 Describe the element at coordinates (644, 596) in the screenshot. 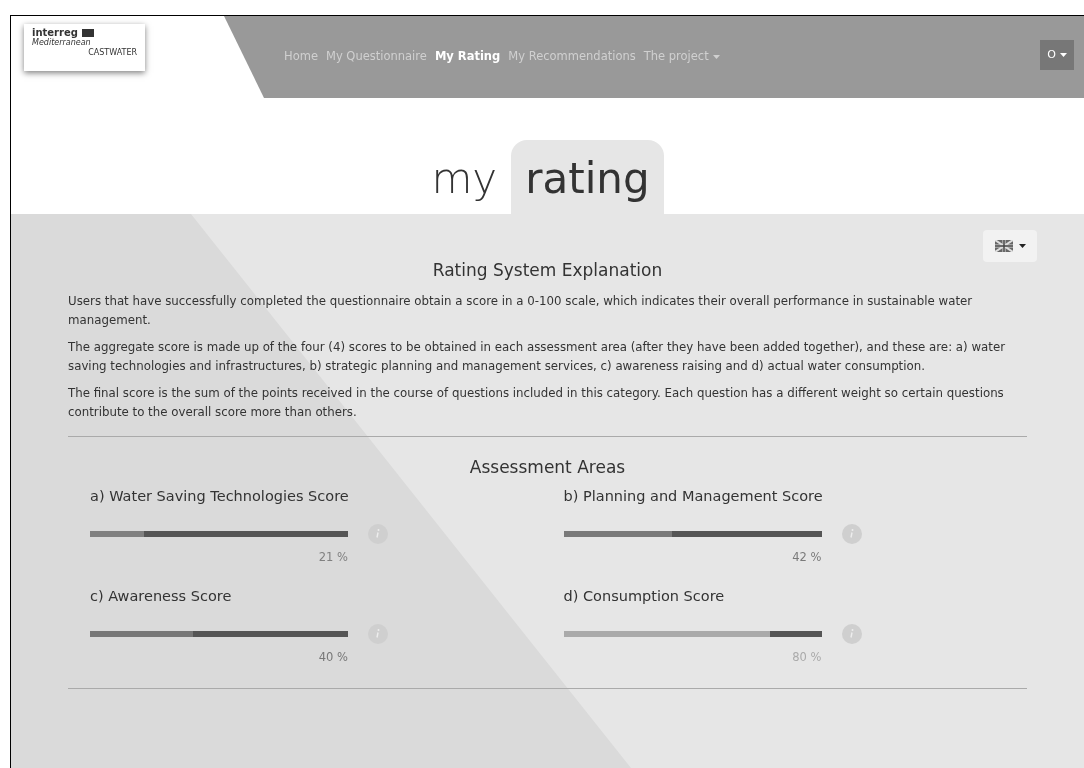

I see `score-label: d) Consumption Score` at that location.